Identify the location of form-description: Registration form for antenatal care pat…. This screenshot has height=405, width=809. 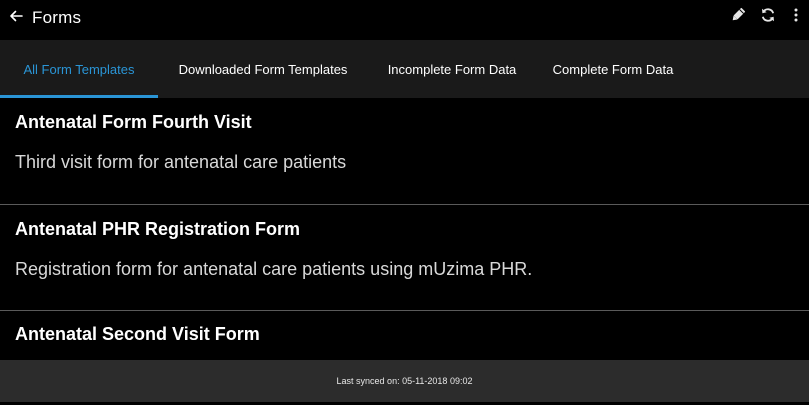
(274, 269).